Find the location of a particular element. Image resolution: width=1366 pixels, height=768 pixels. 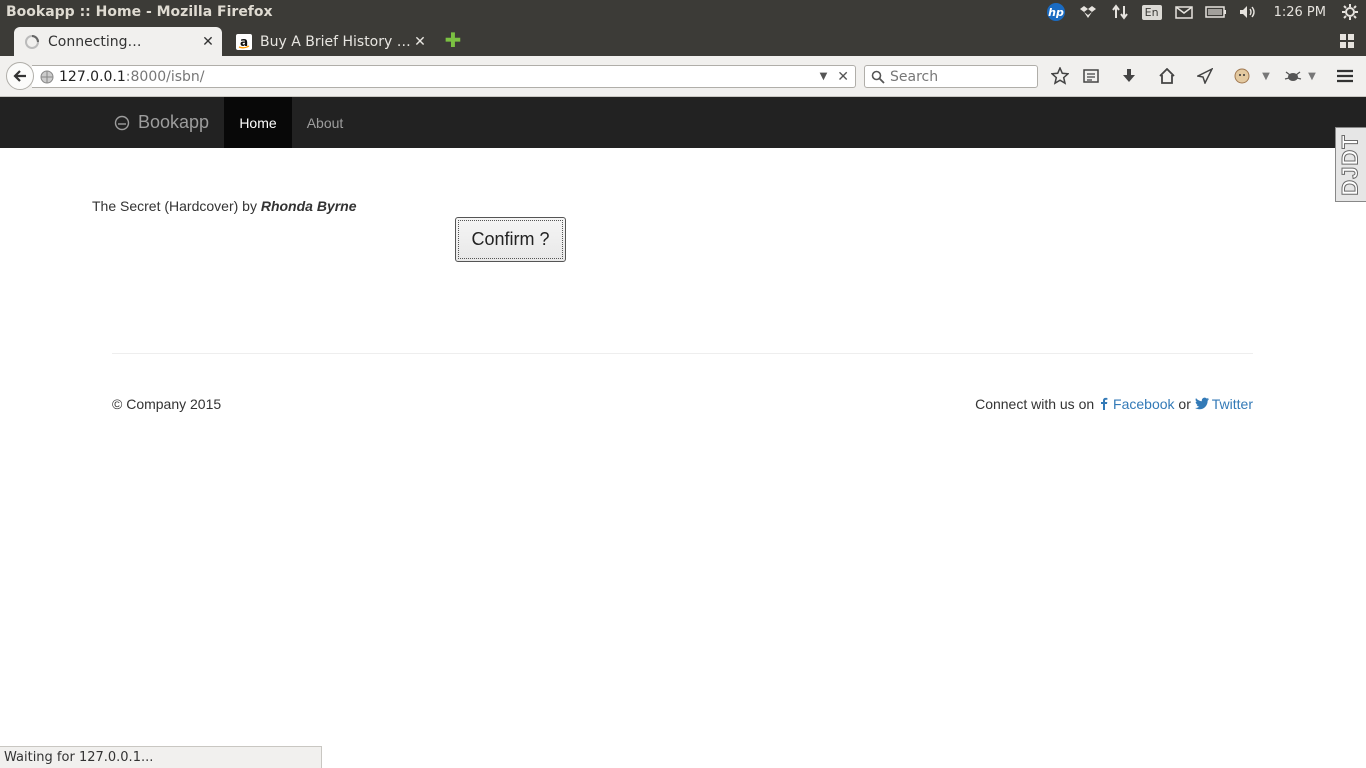

clock: 1:26 PM is located at coordinates (1300, 12).